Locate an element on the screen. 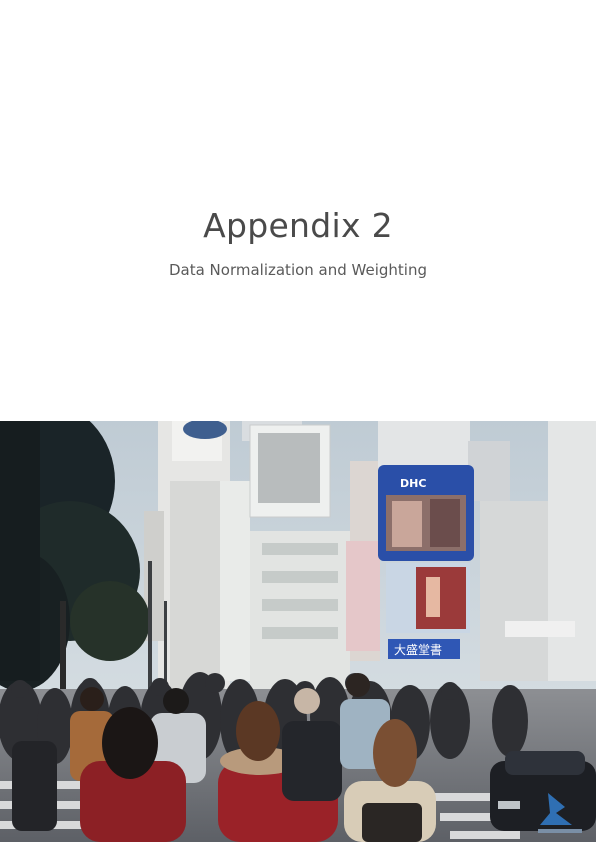 The width and height of the screenshot is (596, 842). dhc-sign-text: DHC is located at coordinates (413, 483).